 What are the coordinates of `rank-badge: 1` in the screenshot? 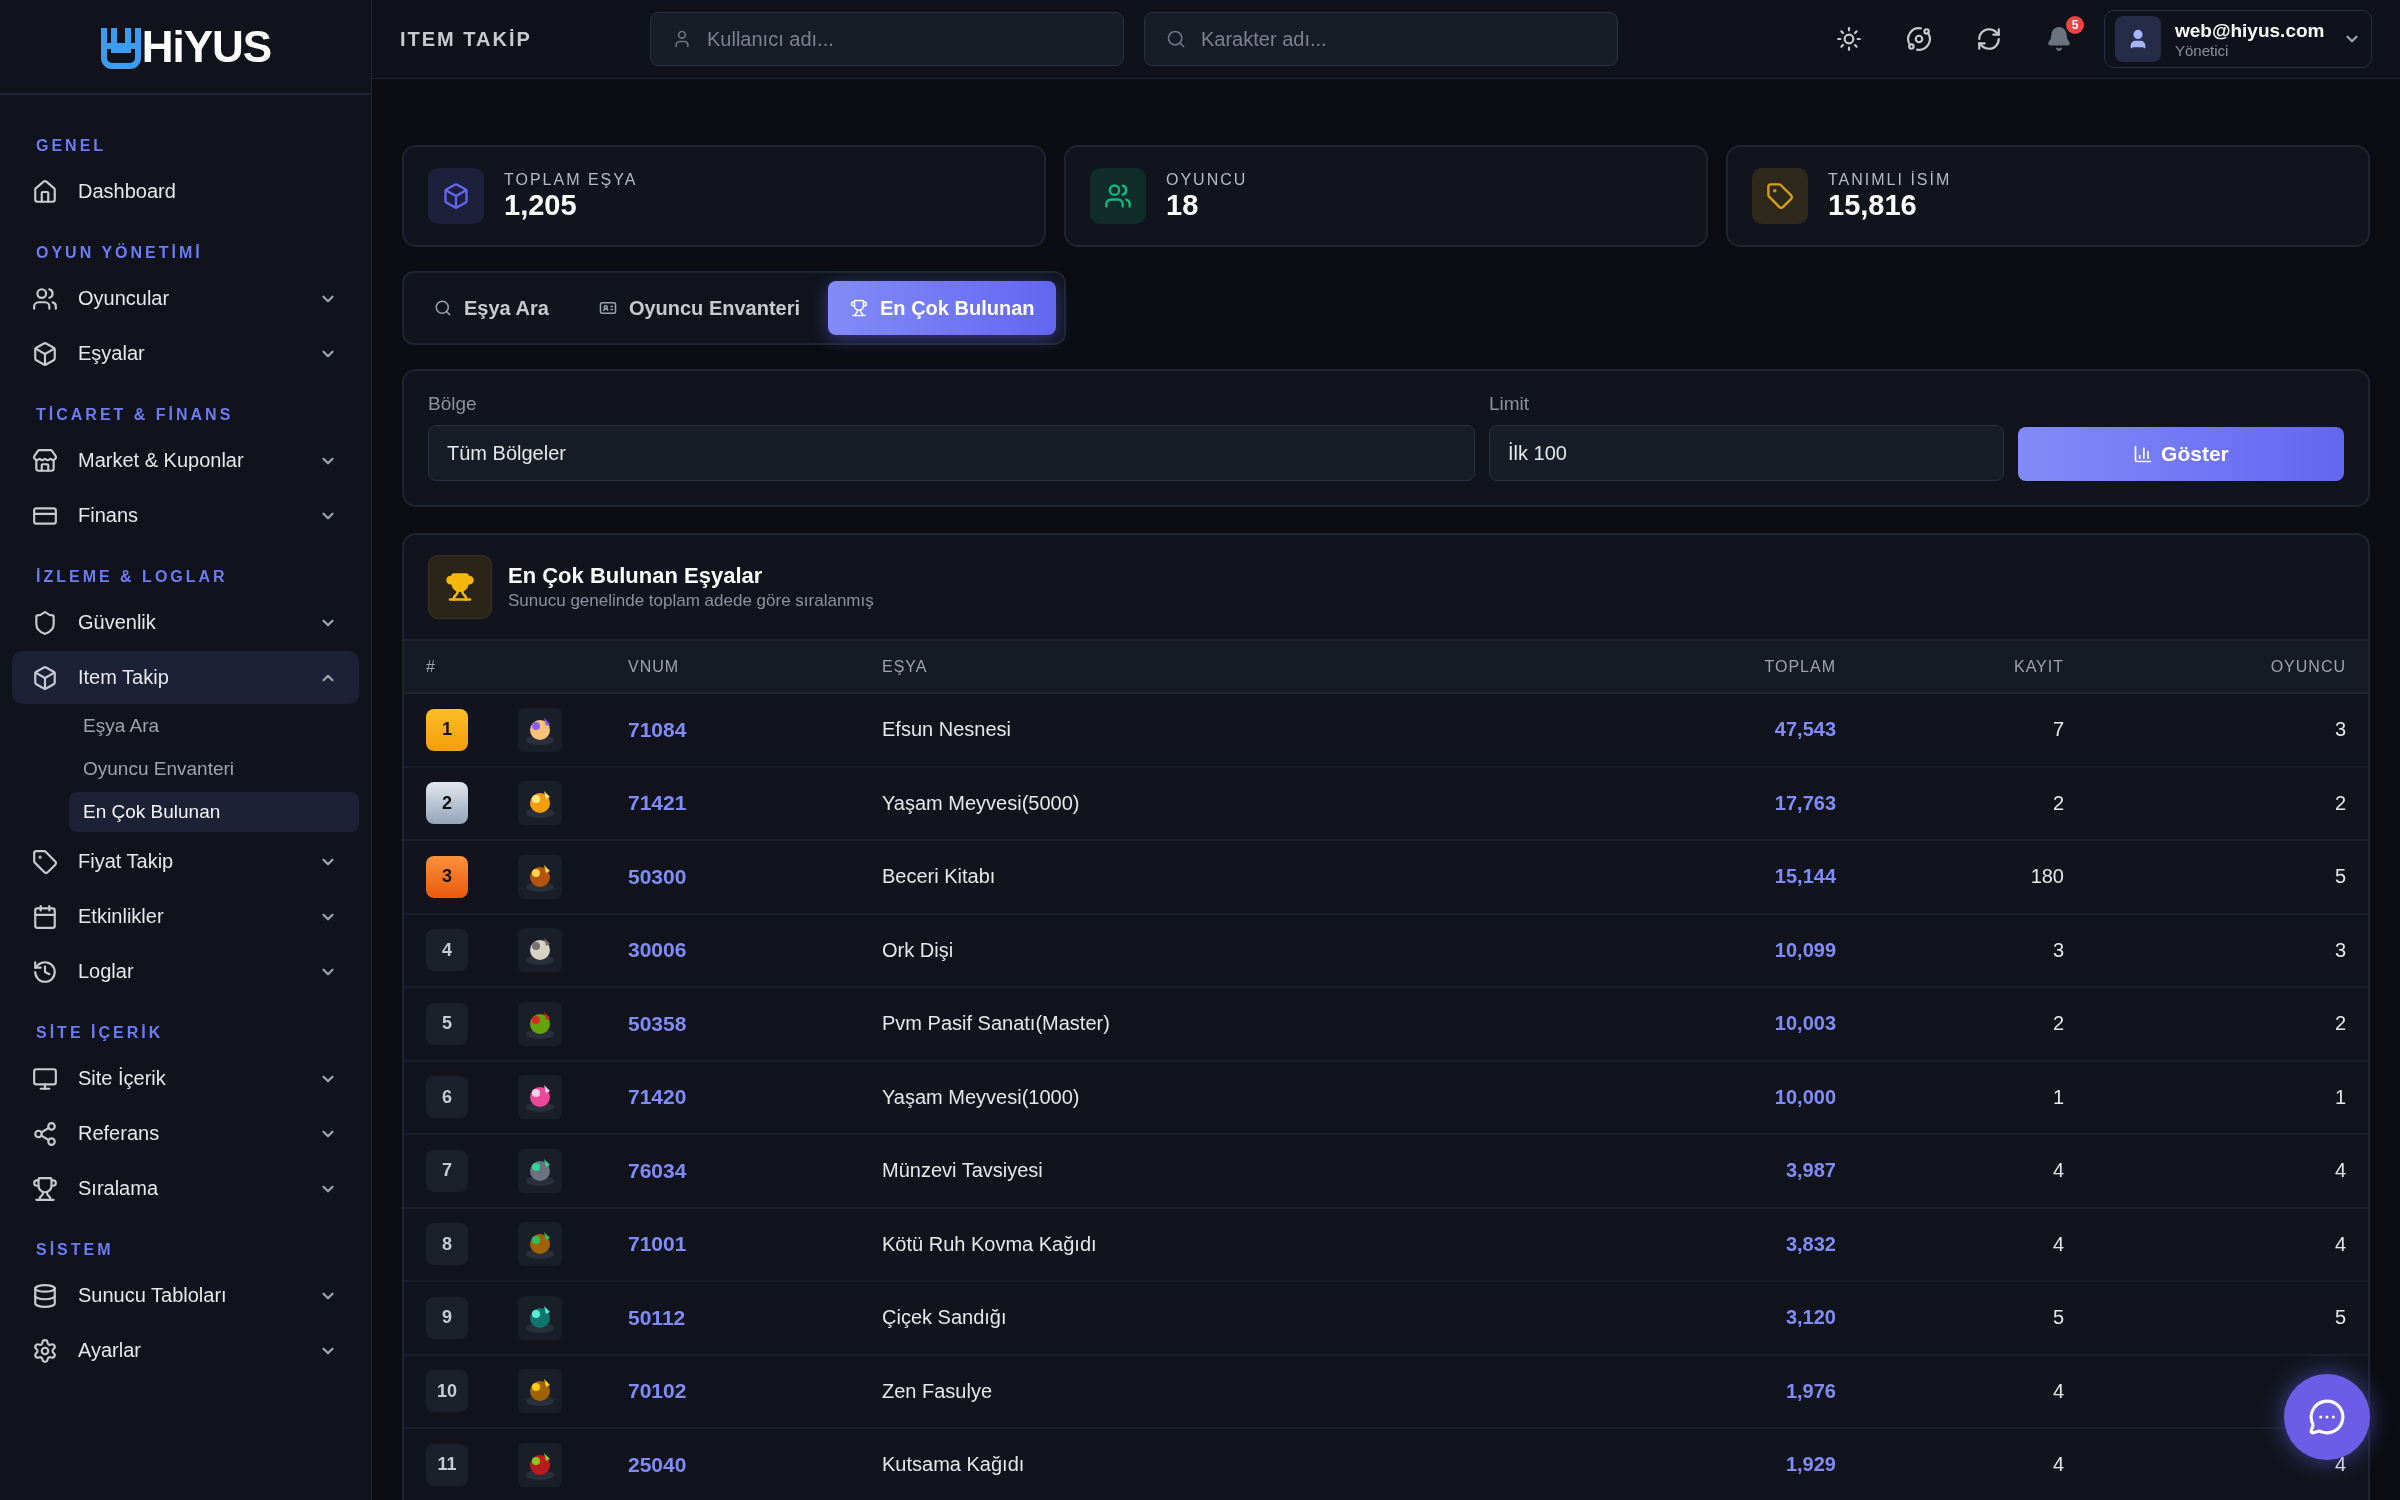 It's located at (447, 729).